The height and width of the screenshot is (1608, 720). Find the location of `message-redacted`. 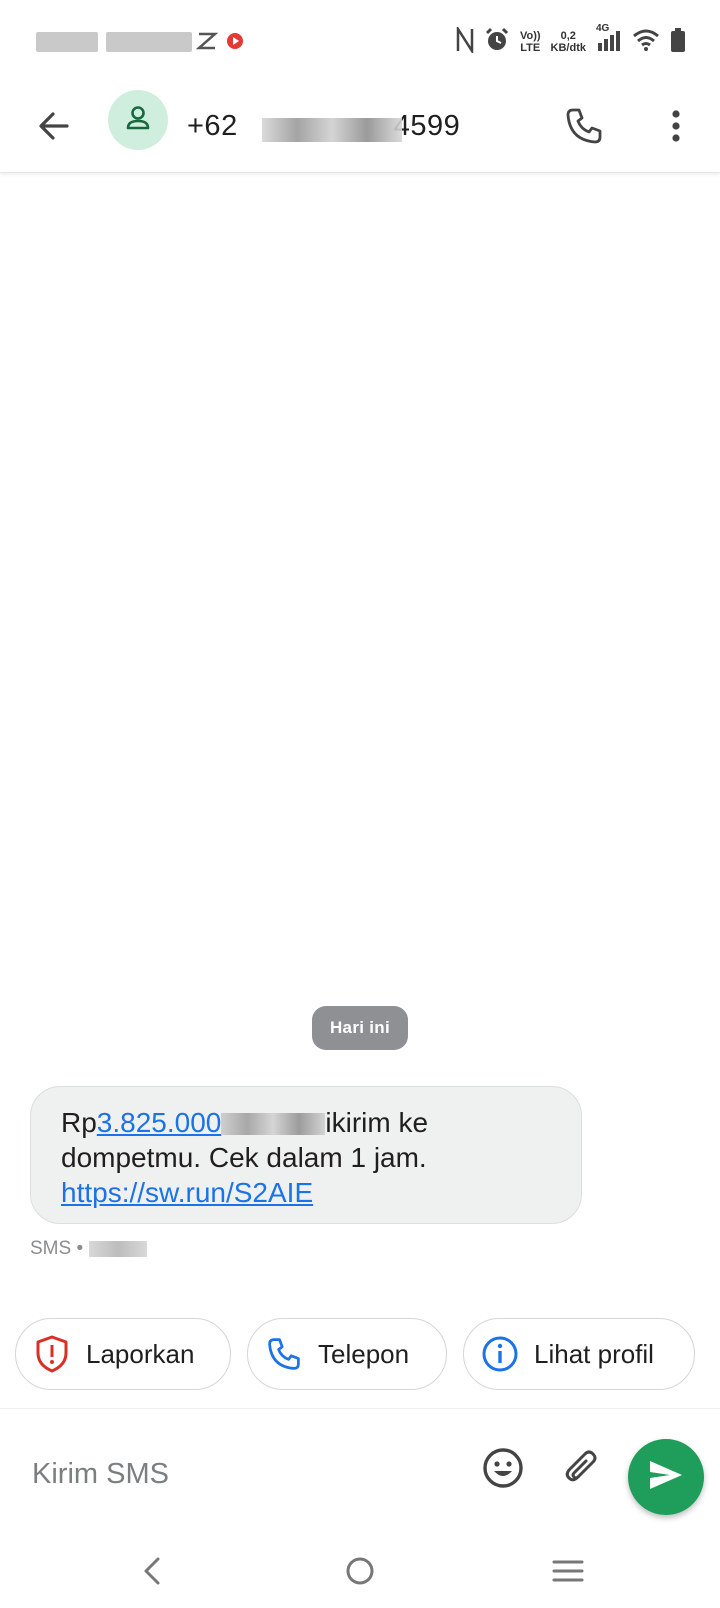

message-redacted is located at coordinates (273, 1124).